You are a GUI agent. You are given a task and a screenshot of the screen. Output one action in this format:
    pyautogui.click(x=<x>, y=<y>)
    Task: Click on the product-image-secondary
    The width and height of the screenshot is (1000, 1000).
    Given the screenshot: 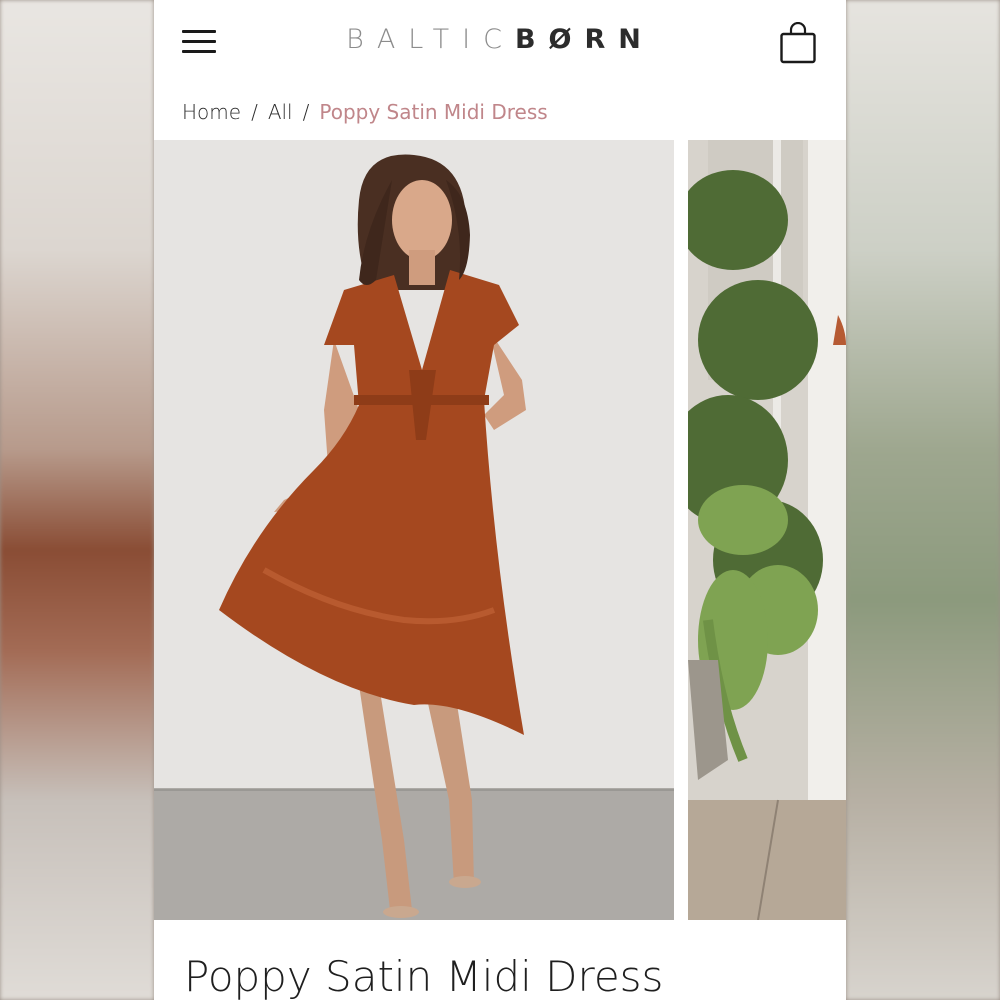 What is the action you would take?
    pyautogui.click(x=767, y=530)
    